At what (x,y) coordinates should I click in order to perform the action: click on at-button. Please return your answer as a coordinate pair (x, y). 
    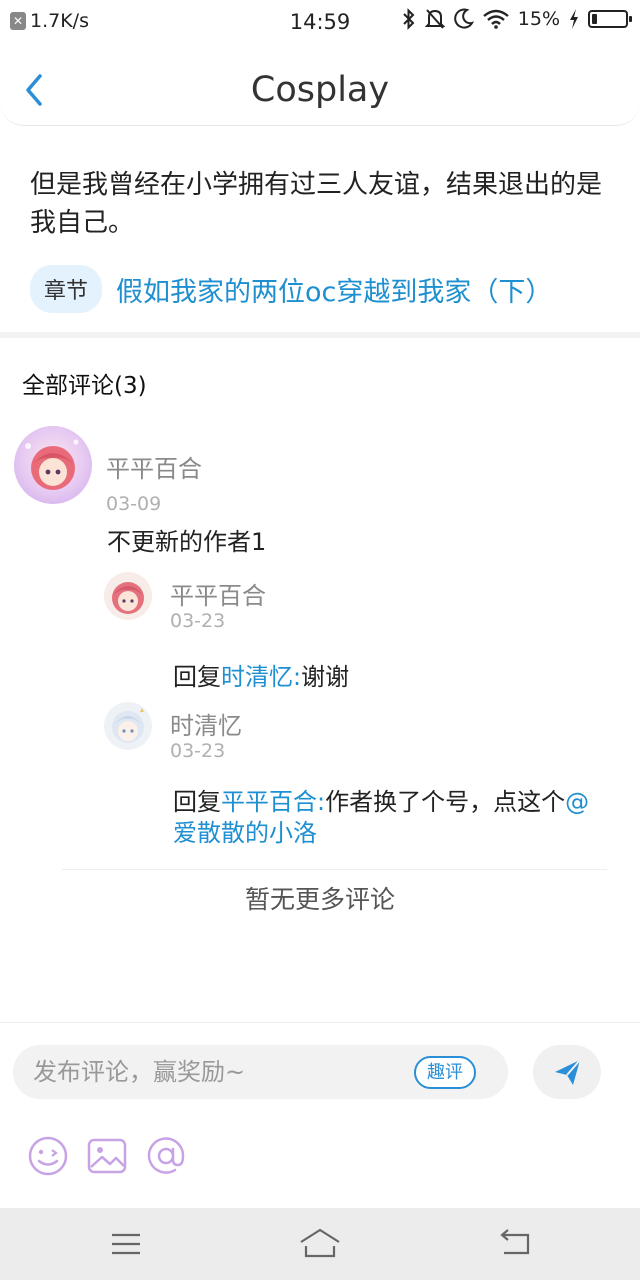
    Looking at the image, I should click on (166, 1156).